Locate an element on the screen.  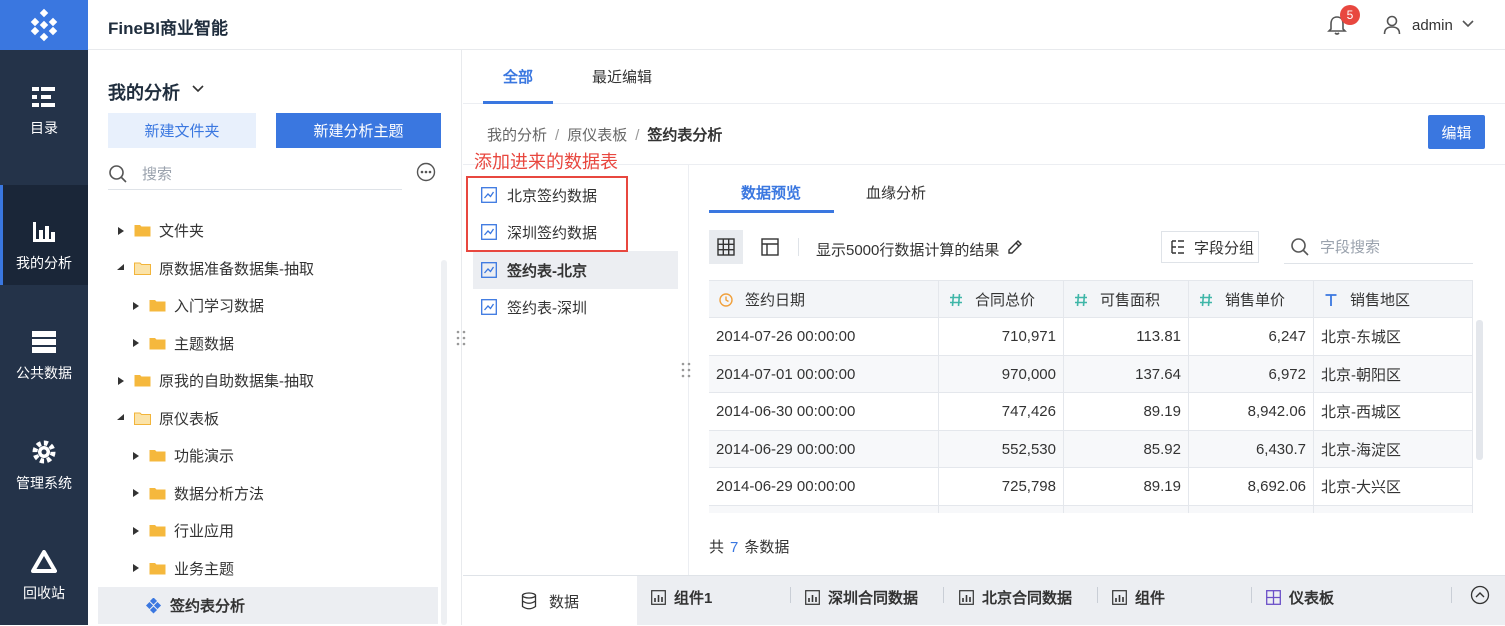
new-analysis-subject-button: 新建分析主题 is located at coordinates (358, 130).